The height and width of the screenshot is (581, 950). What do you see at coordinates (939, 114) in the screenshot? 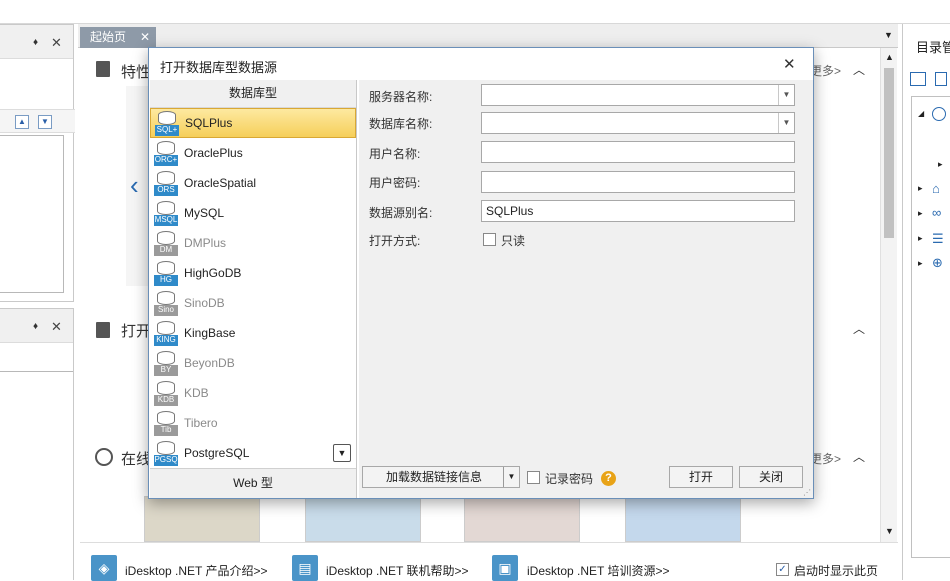
I see `history-icon` at bounding box center [939, 114].